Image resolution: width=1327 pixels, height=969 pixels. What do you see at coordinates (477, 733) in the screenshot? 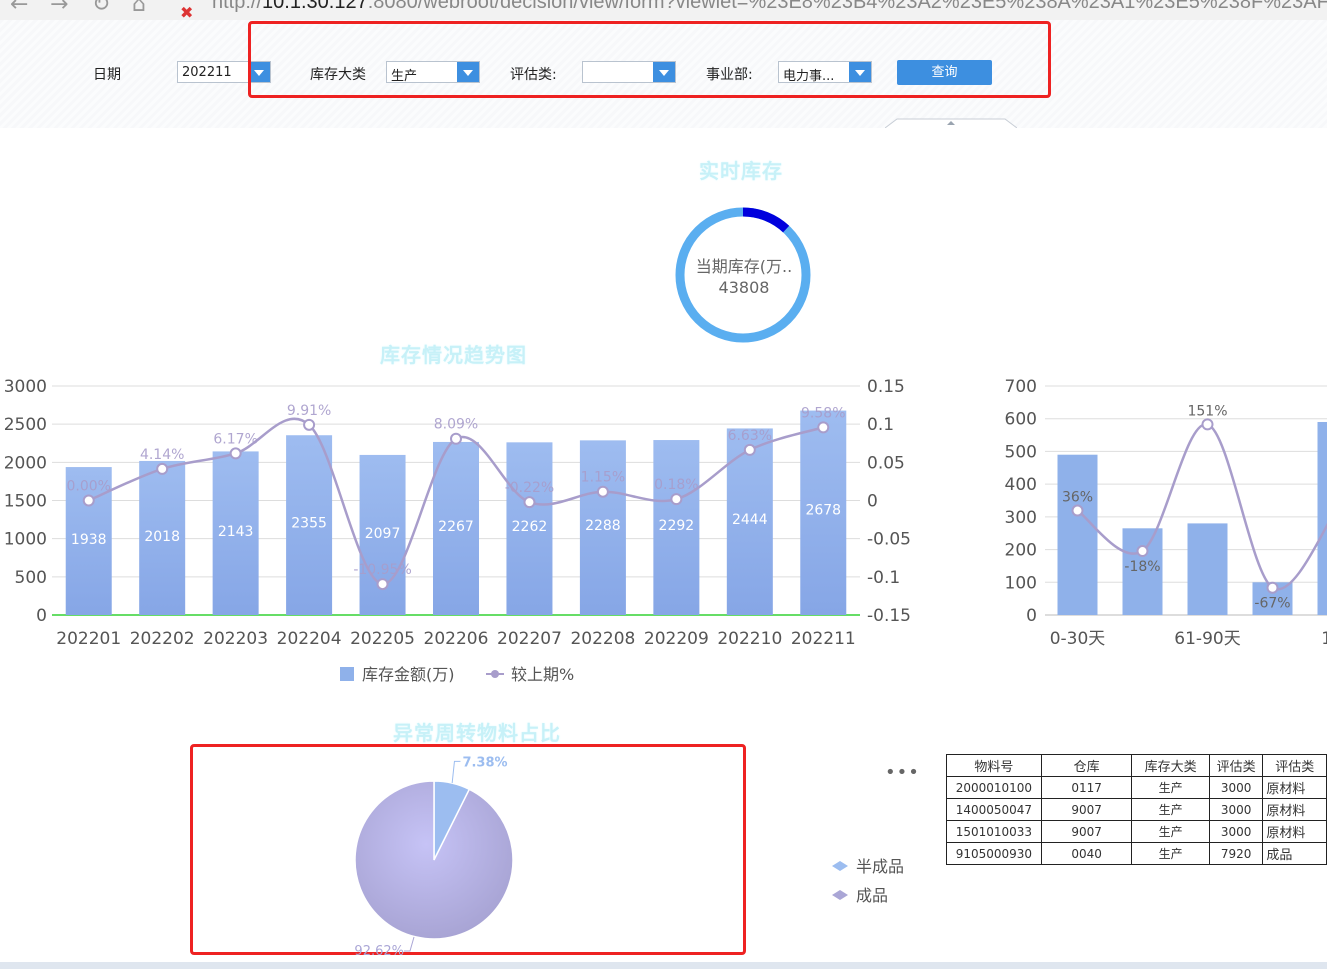
I see `abnormal-title: 异常周转物料占比` at bounding box center [477, 733].